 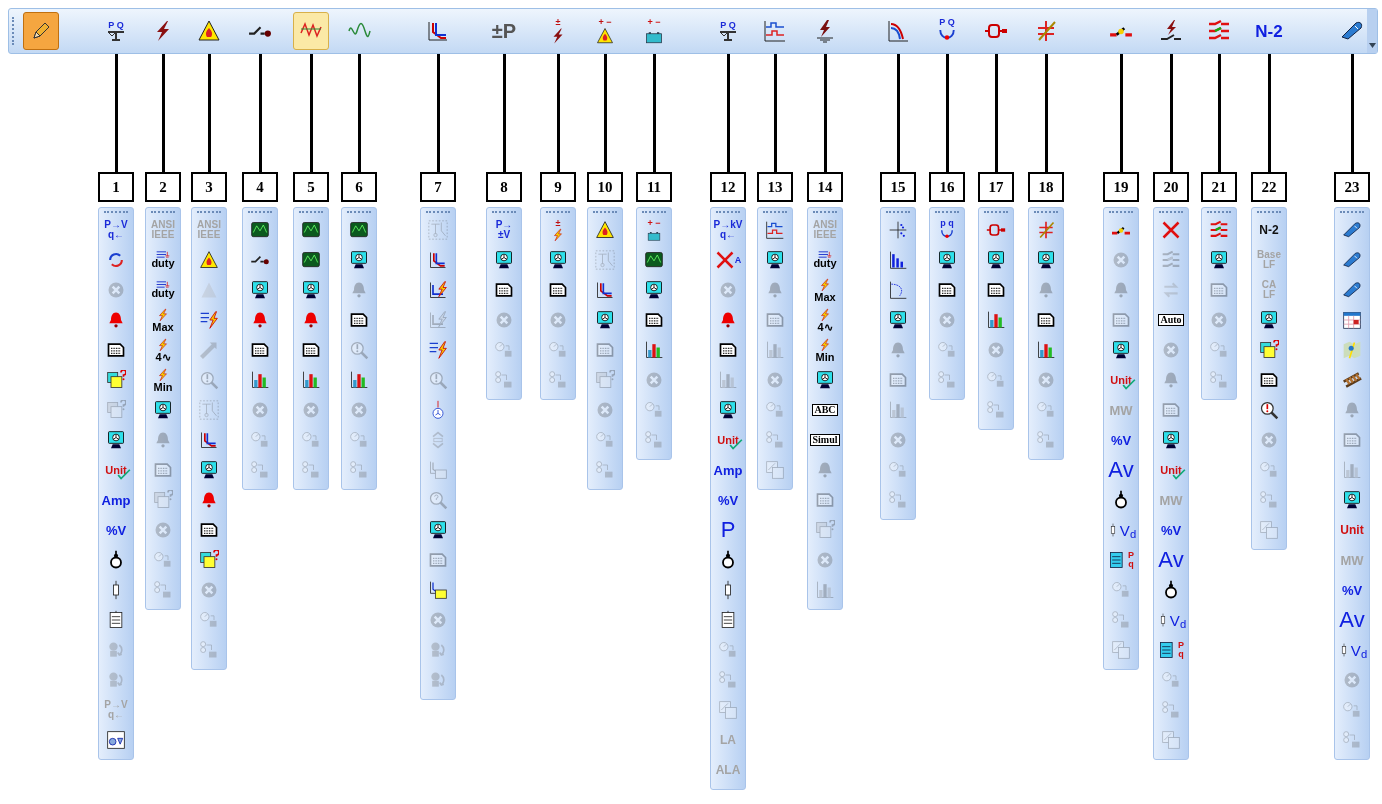 I want to click on number-label: 5, so click(x=311, y=187).